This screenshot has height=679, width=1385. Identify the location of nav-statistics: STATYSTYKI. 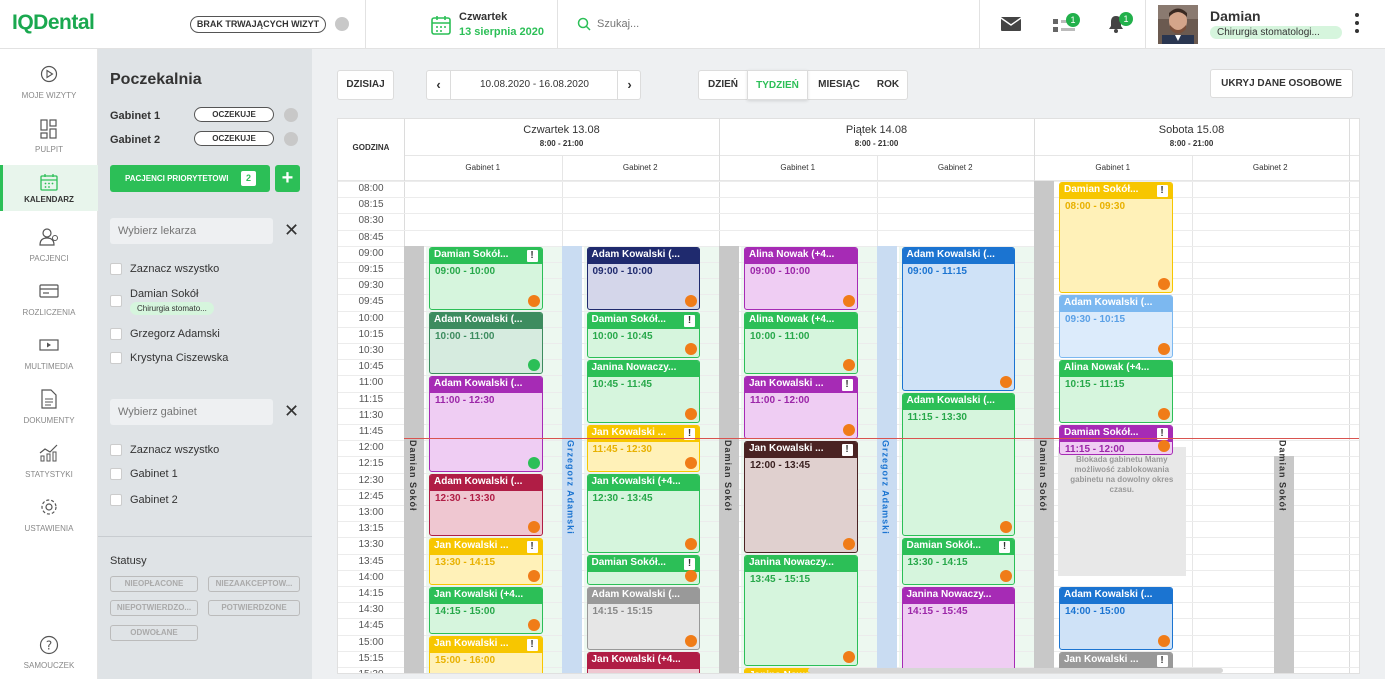
(49, 464).